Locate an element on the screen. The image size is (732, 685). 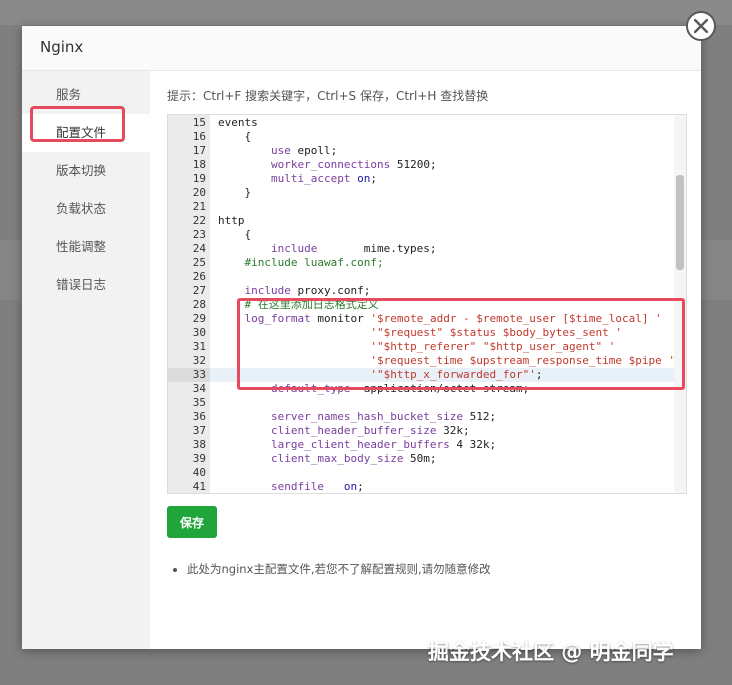
code-line: 20 } is located at coordinates (421, 193).